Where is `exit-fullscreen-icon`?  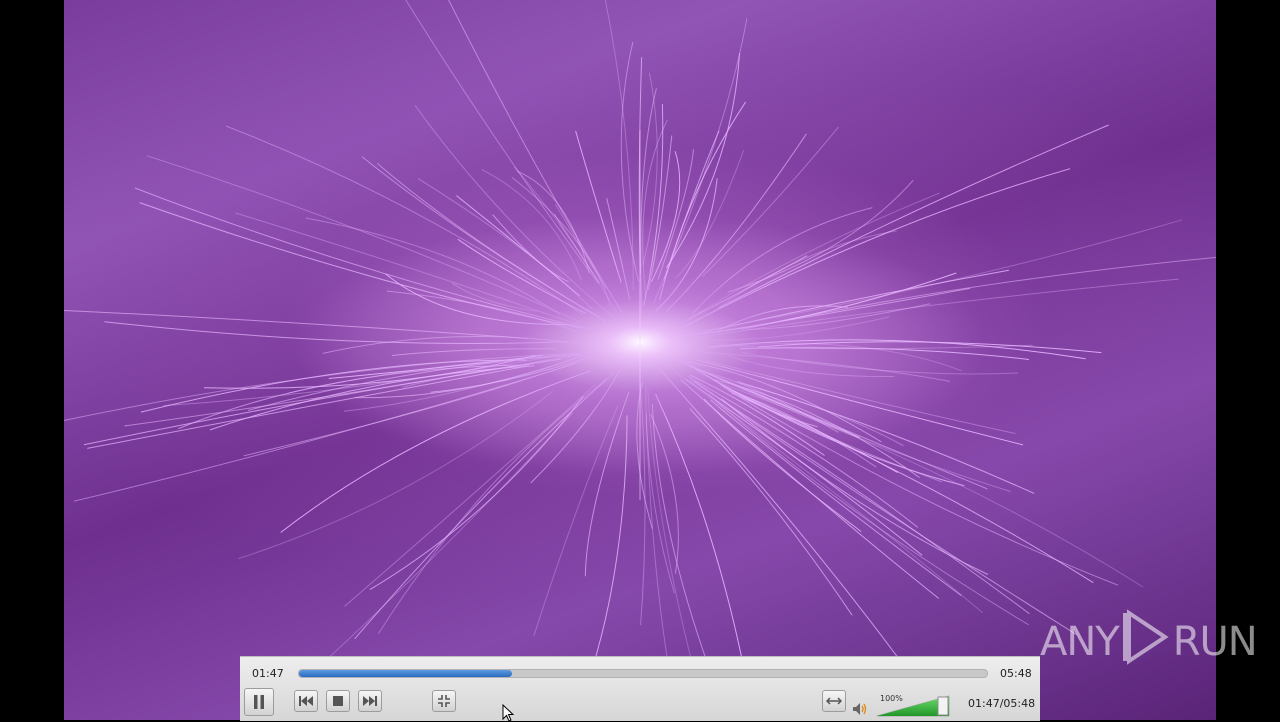
exit-fullscreen-icon is located at coordinates (444, 701).